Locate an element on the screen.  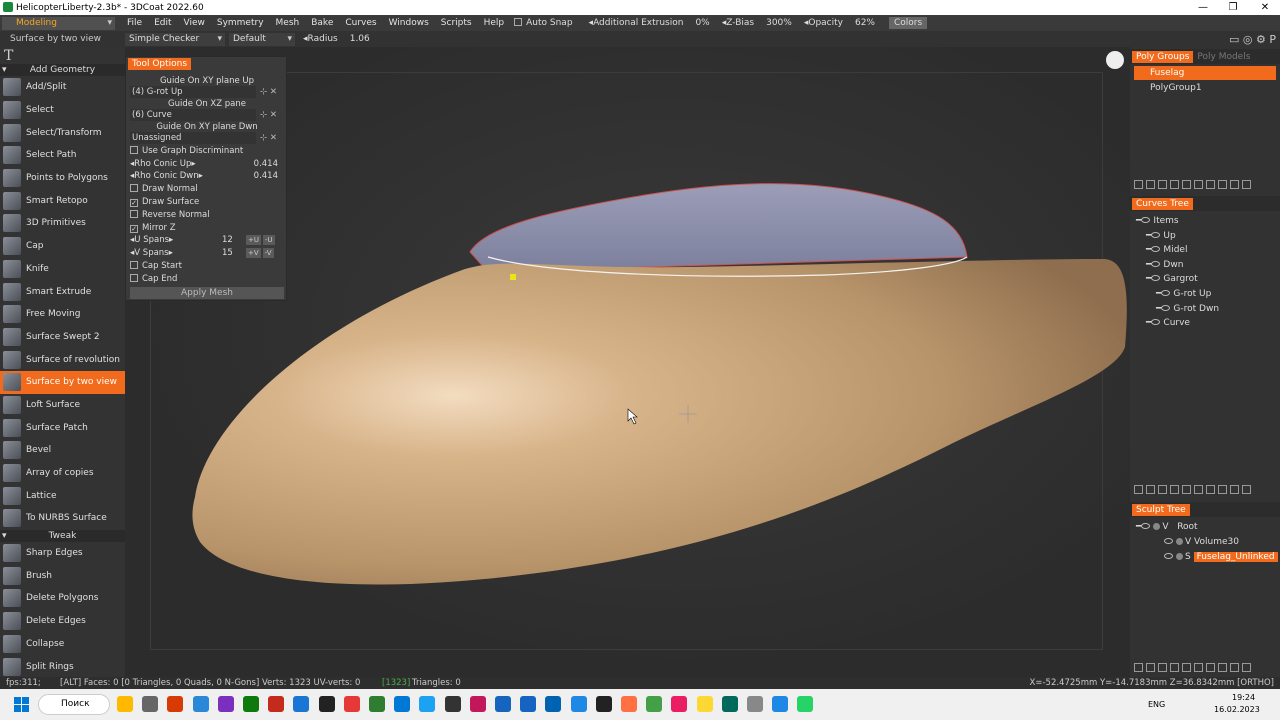
checkbox-checked-icon is located at coordinates (134, 203).